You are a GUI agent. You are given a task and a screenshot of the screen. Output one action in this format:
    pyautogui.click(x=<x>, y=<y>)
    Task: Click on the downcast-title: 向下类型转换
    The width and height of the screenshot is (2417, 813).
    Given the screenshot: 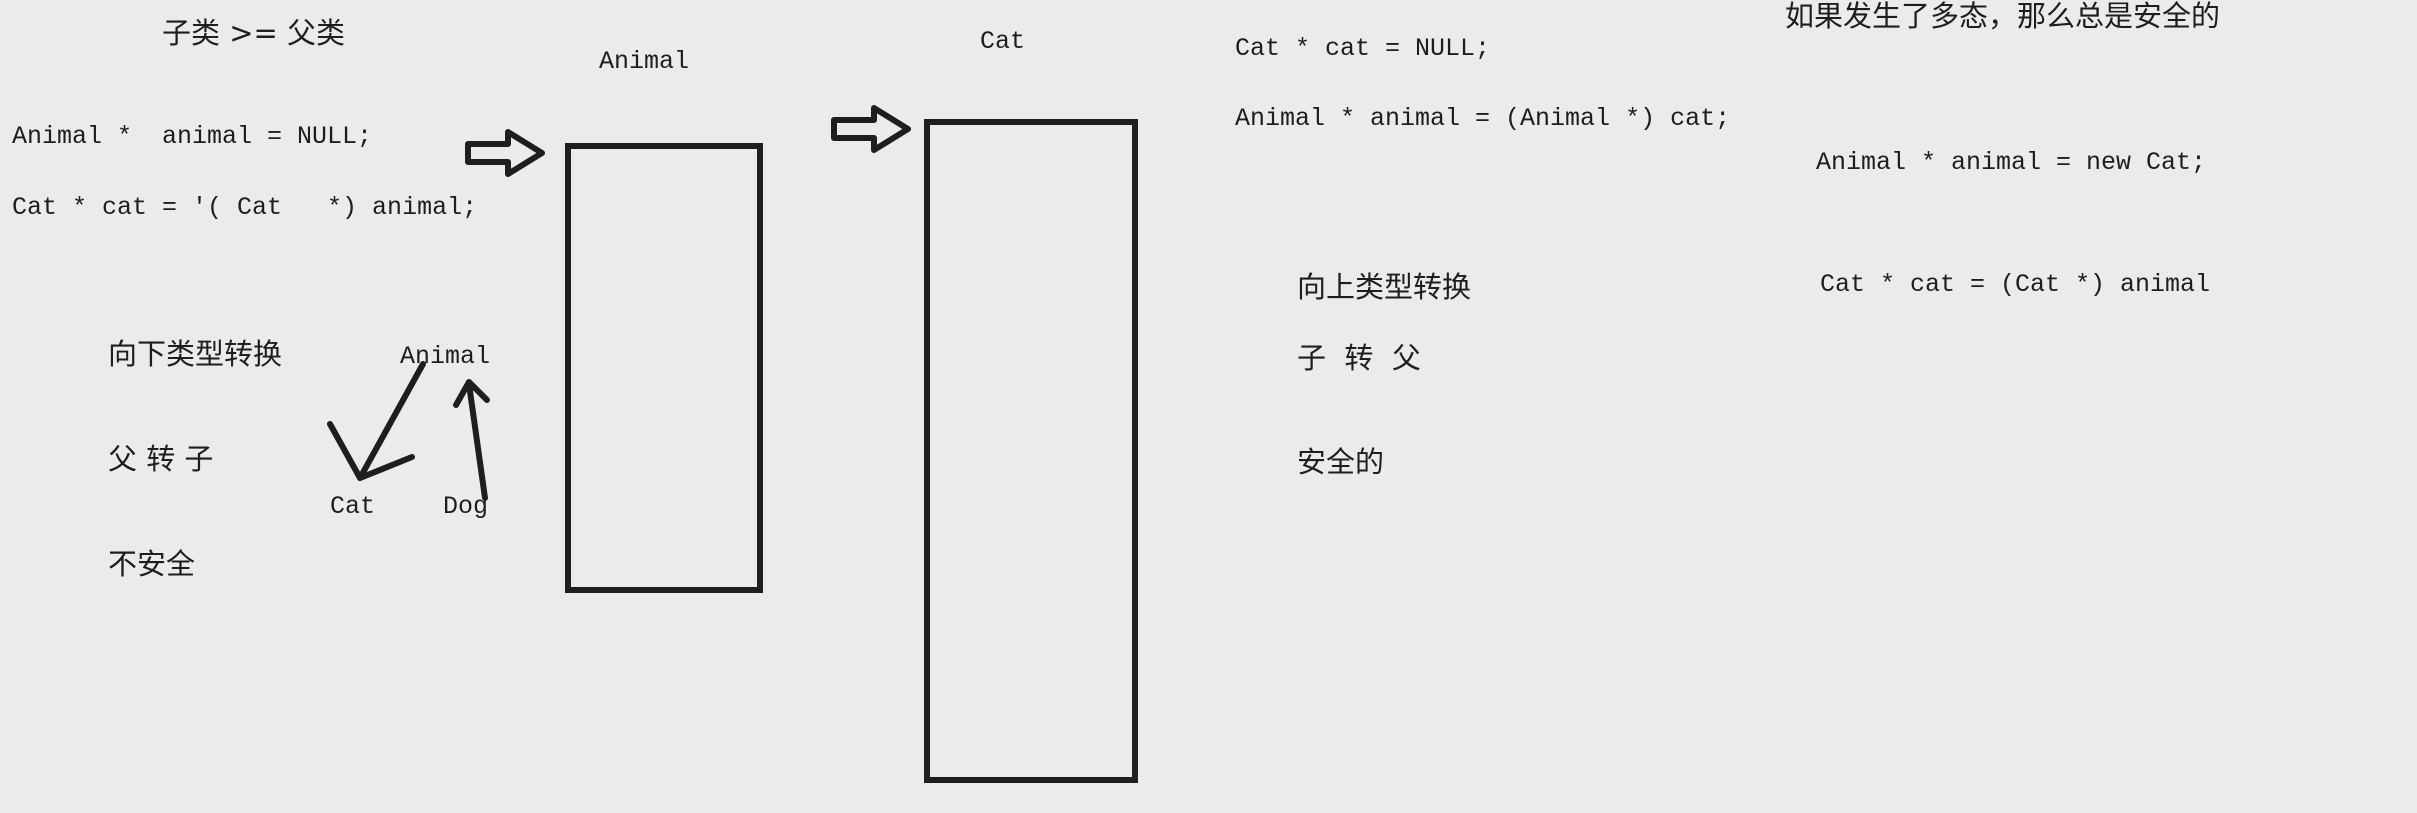 What is the action you would take?
    pyautogui.click(x=195, y=354)
    